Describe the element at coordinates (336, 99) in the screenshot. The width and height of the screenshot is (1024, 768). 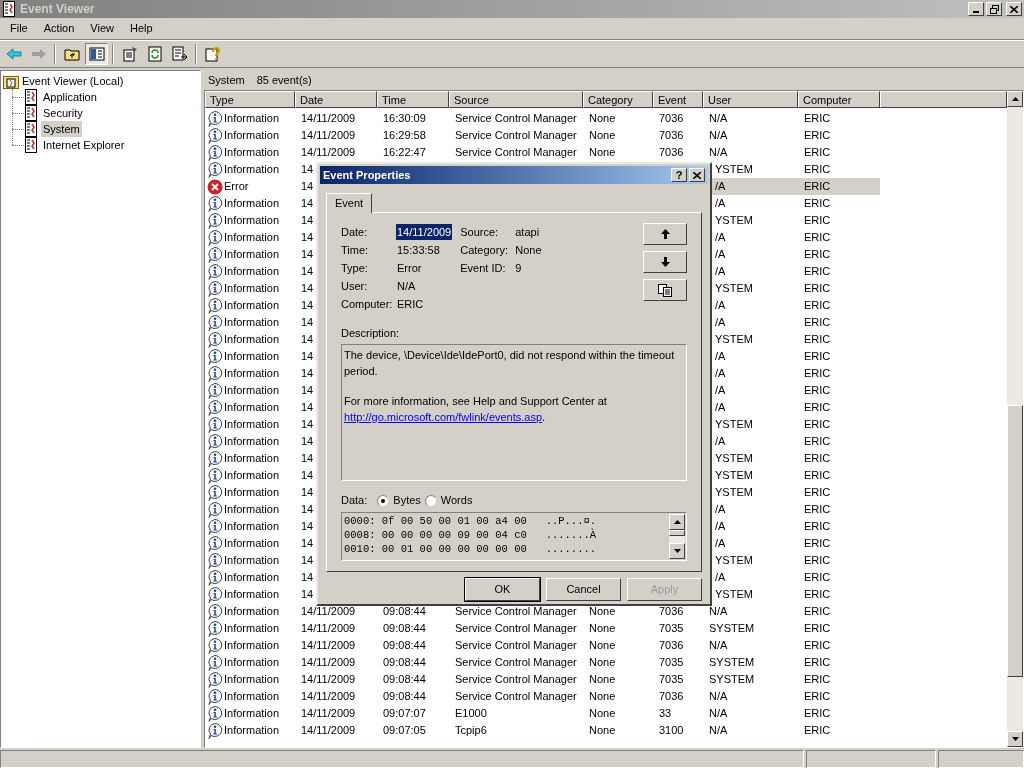
I see `column-header: Date` at that location.